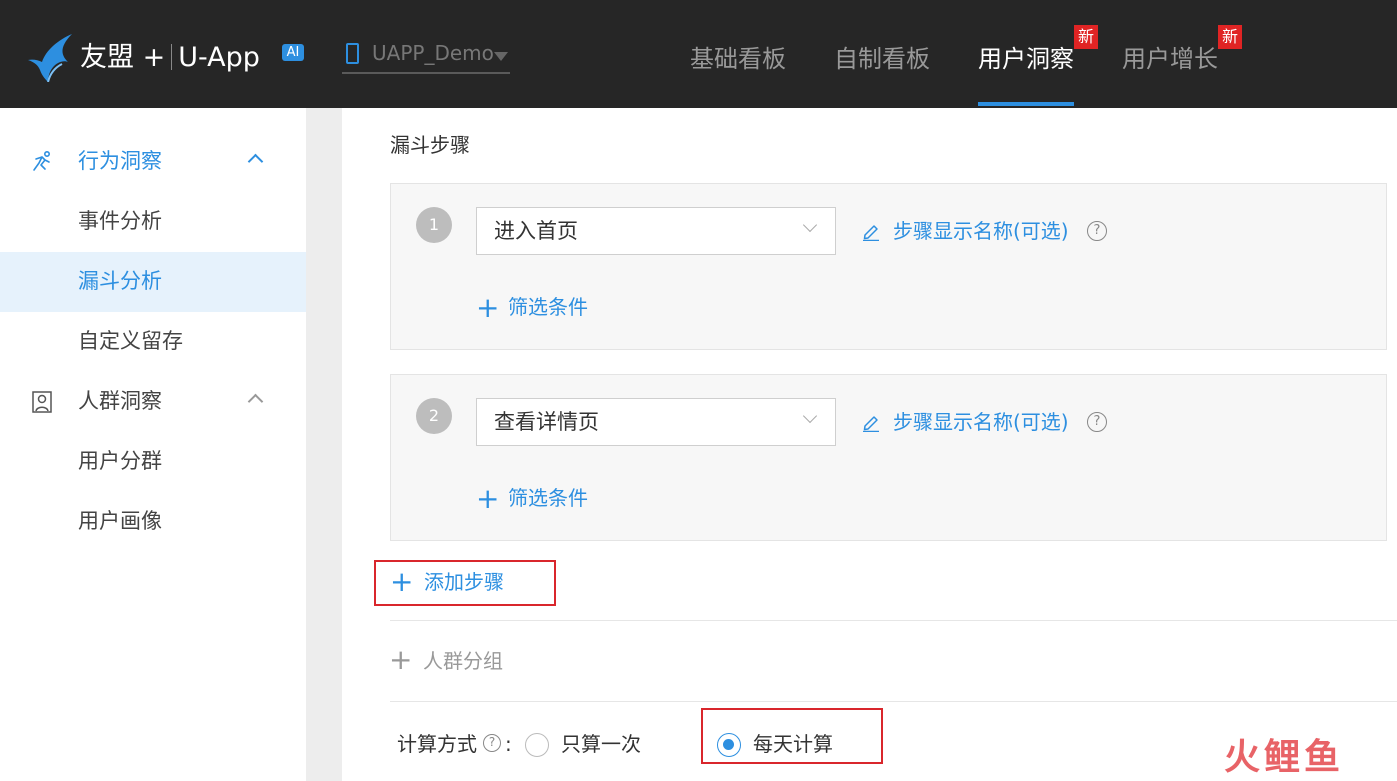 This screenshot has width=1397, height=781. I want to click on step-number: 1, so click(434, 225).